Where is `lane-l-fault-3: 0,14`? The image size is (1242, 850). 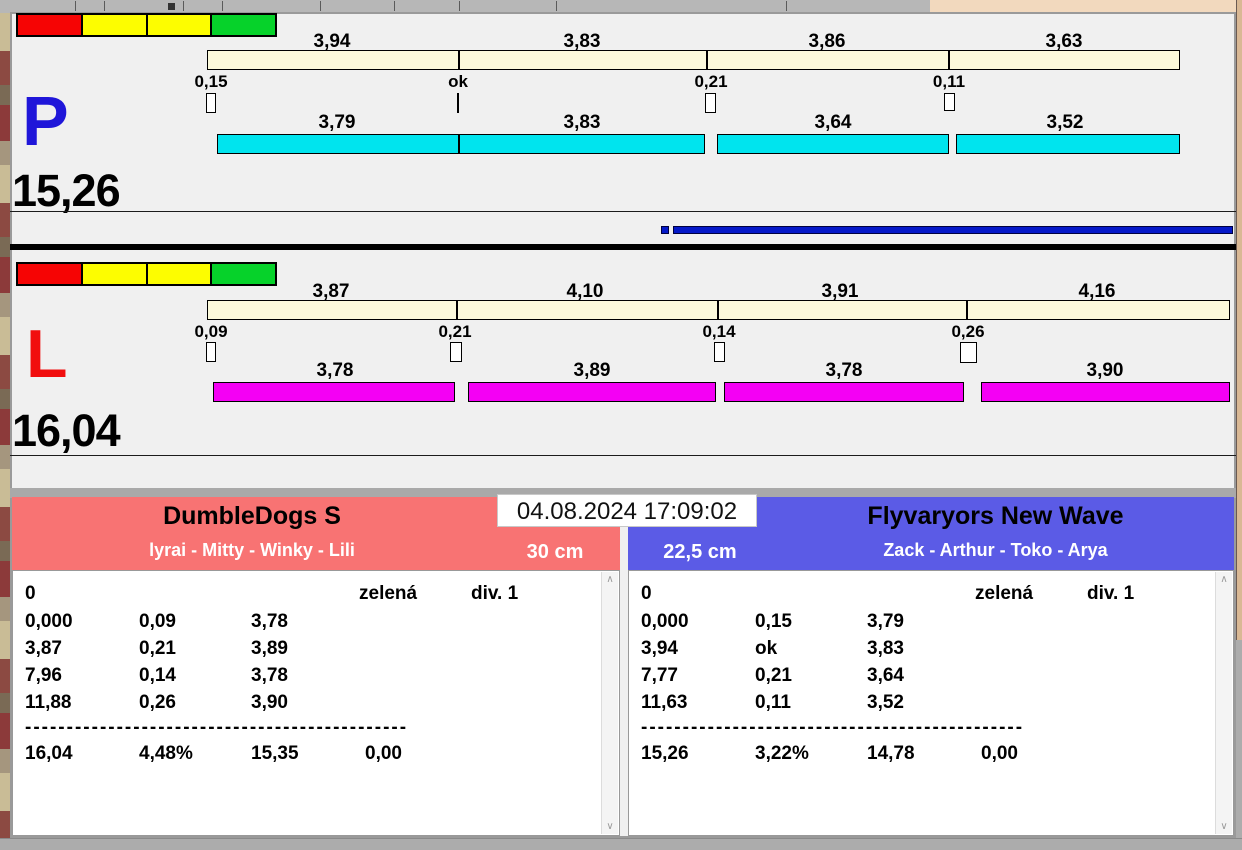
lane-l-fault-3: 0,14 is located at coordinates (719, 331).